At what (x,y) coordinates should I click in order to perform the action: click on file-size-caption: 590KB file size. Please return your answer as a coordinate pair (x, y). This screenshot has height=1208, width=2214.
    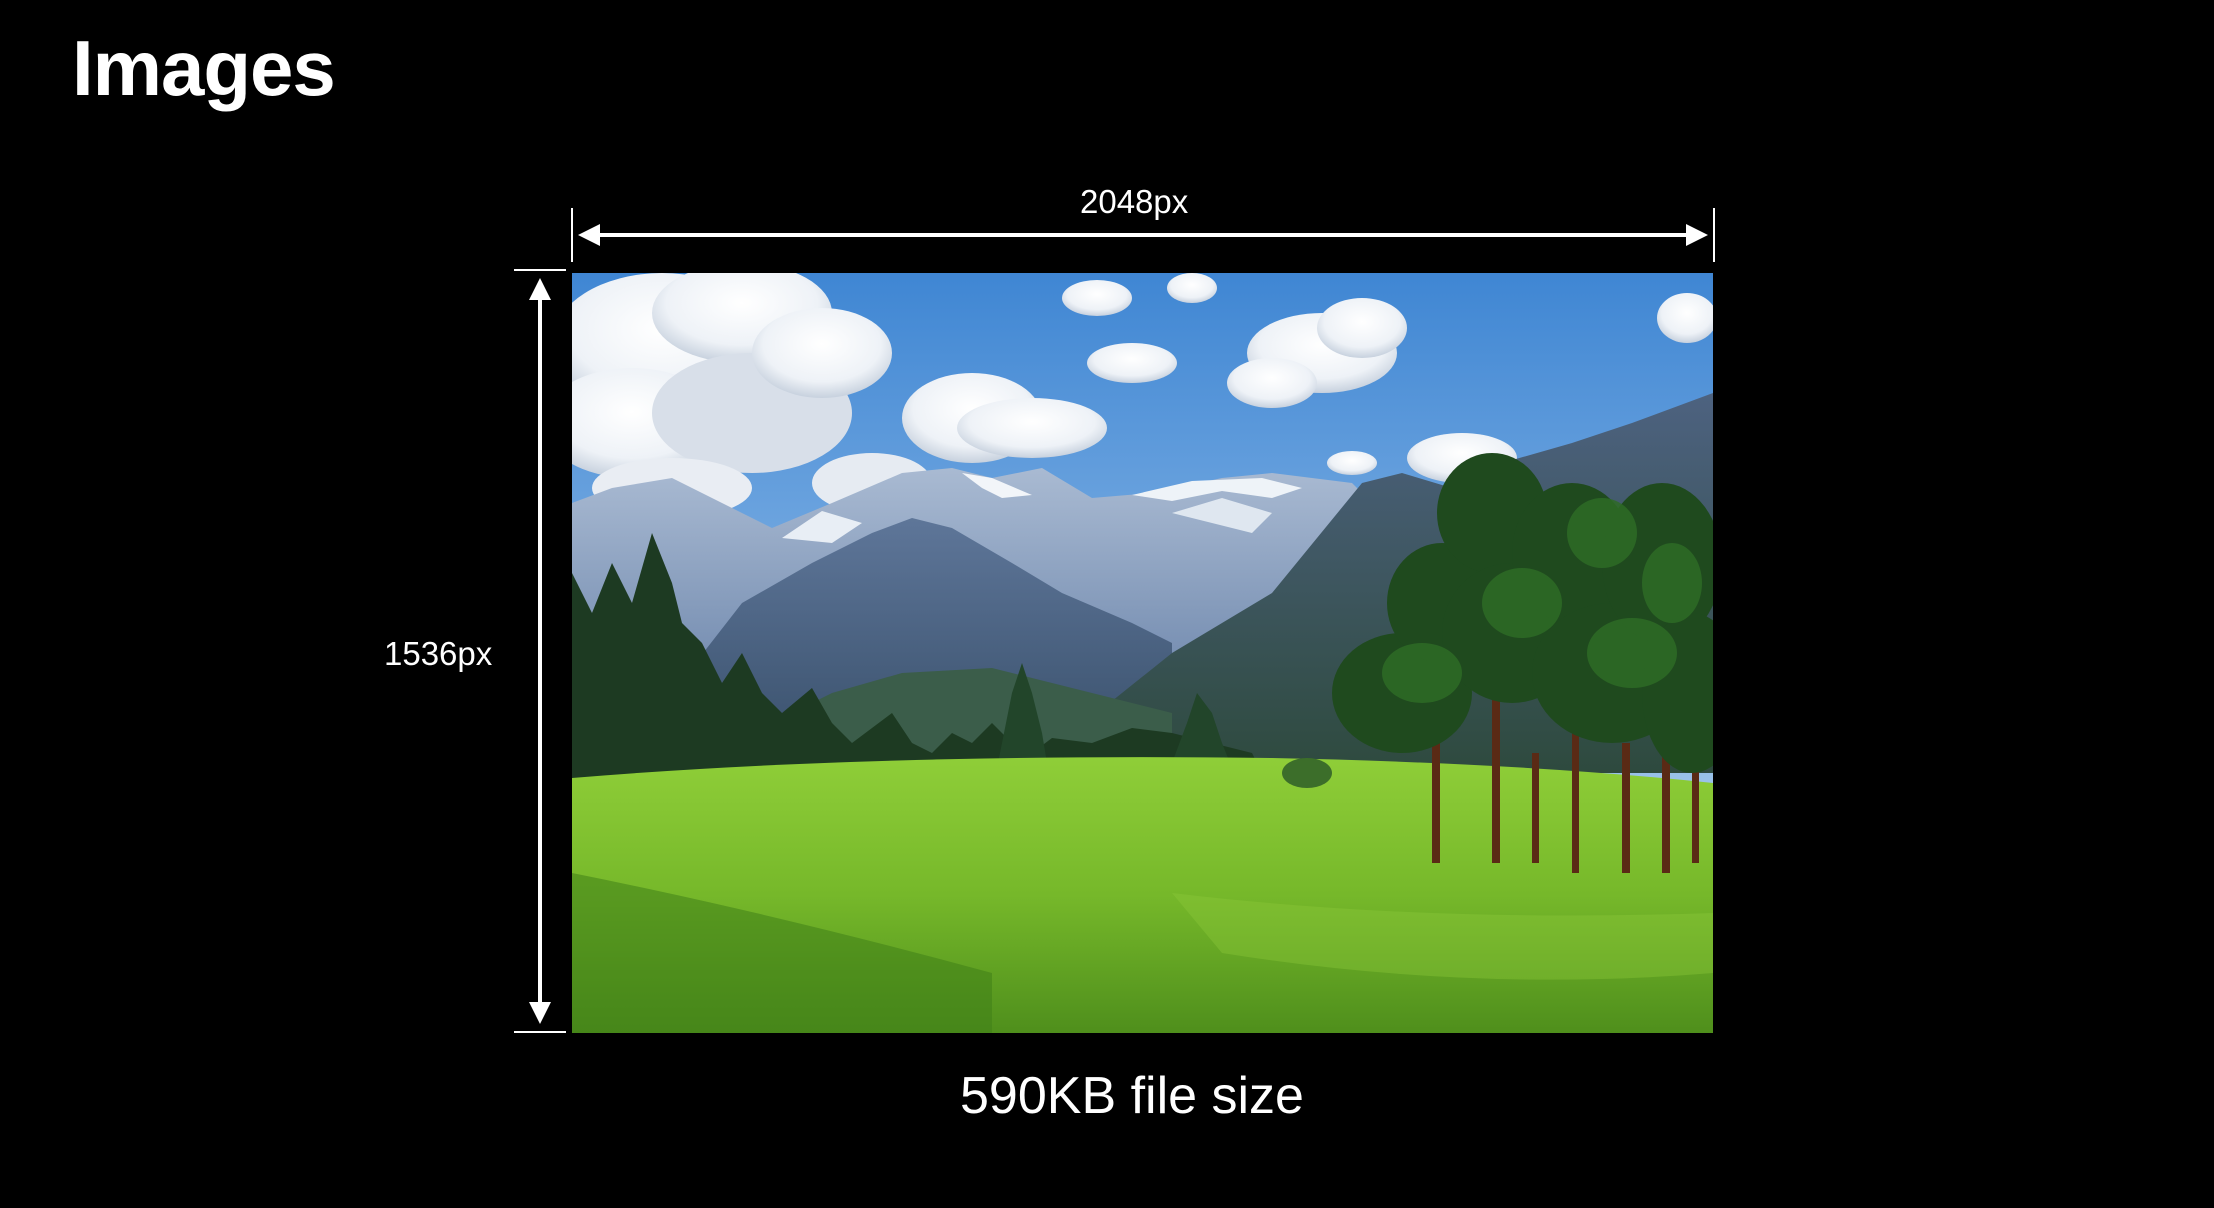
    Looking at the image, I should click on (1132, 1096).